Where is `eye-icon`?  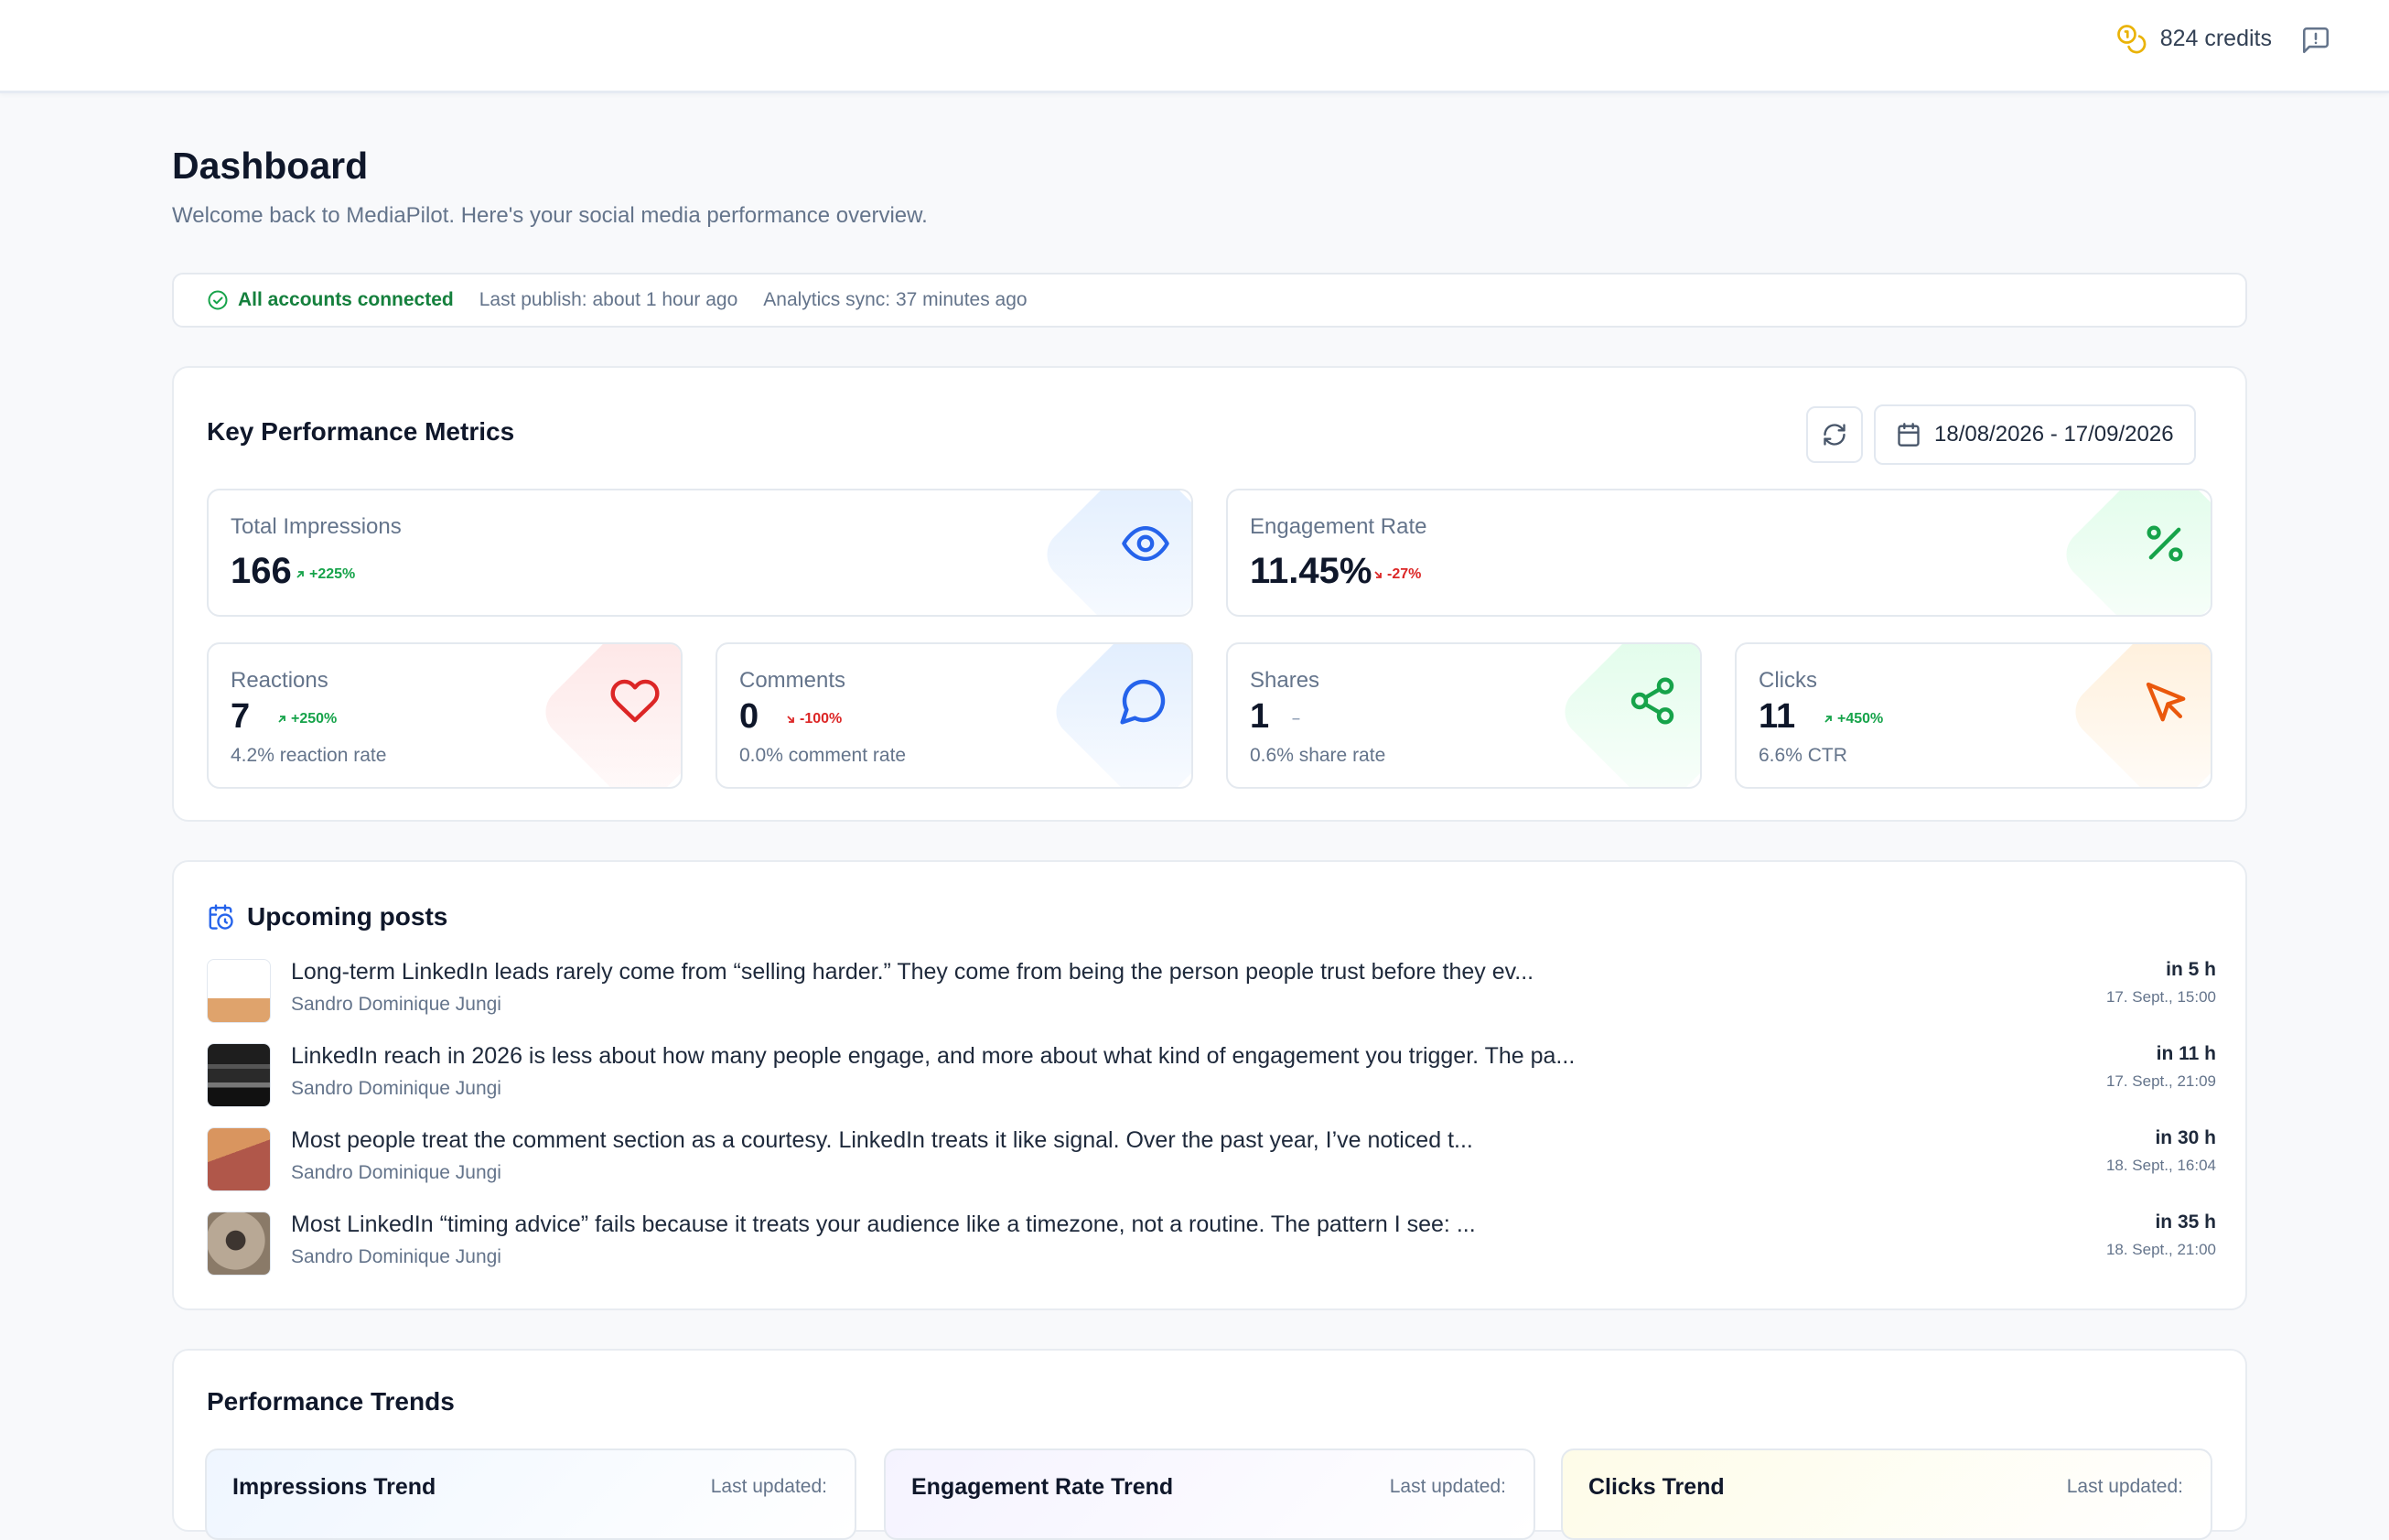
eye-icon is located at coordinates (1146, 543).